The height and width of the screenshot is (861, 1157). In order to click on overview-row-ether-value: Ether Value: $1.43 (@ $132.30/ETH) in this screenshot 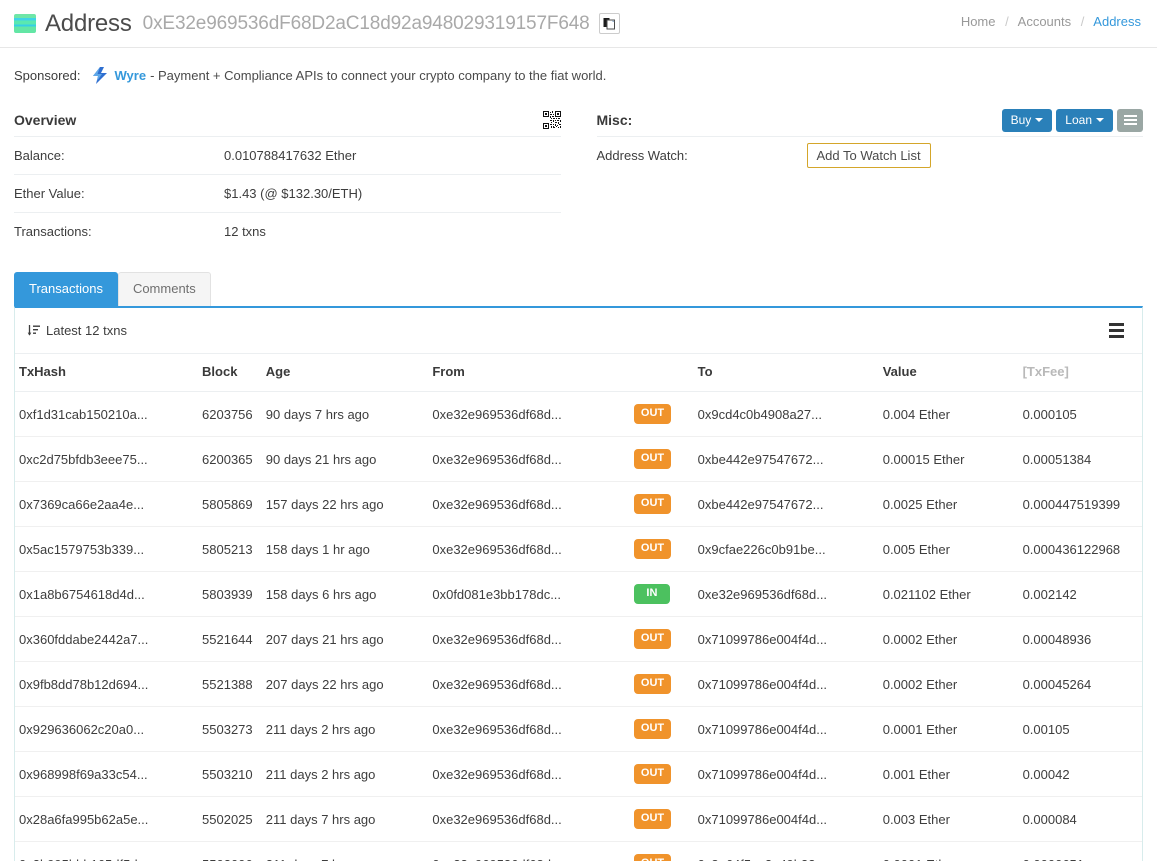, I will do `click(287, 193)`.